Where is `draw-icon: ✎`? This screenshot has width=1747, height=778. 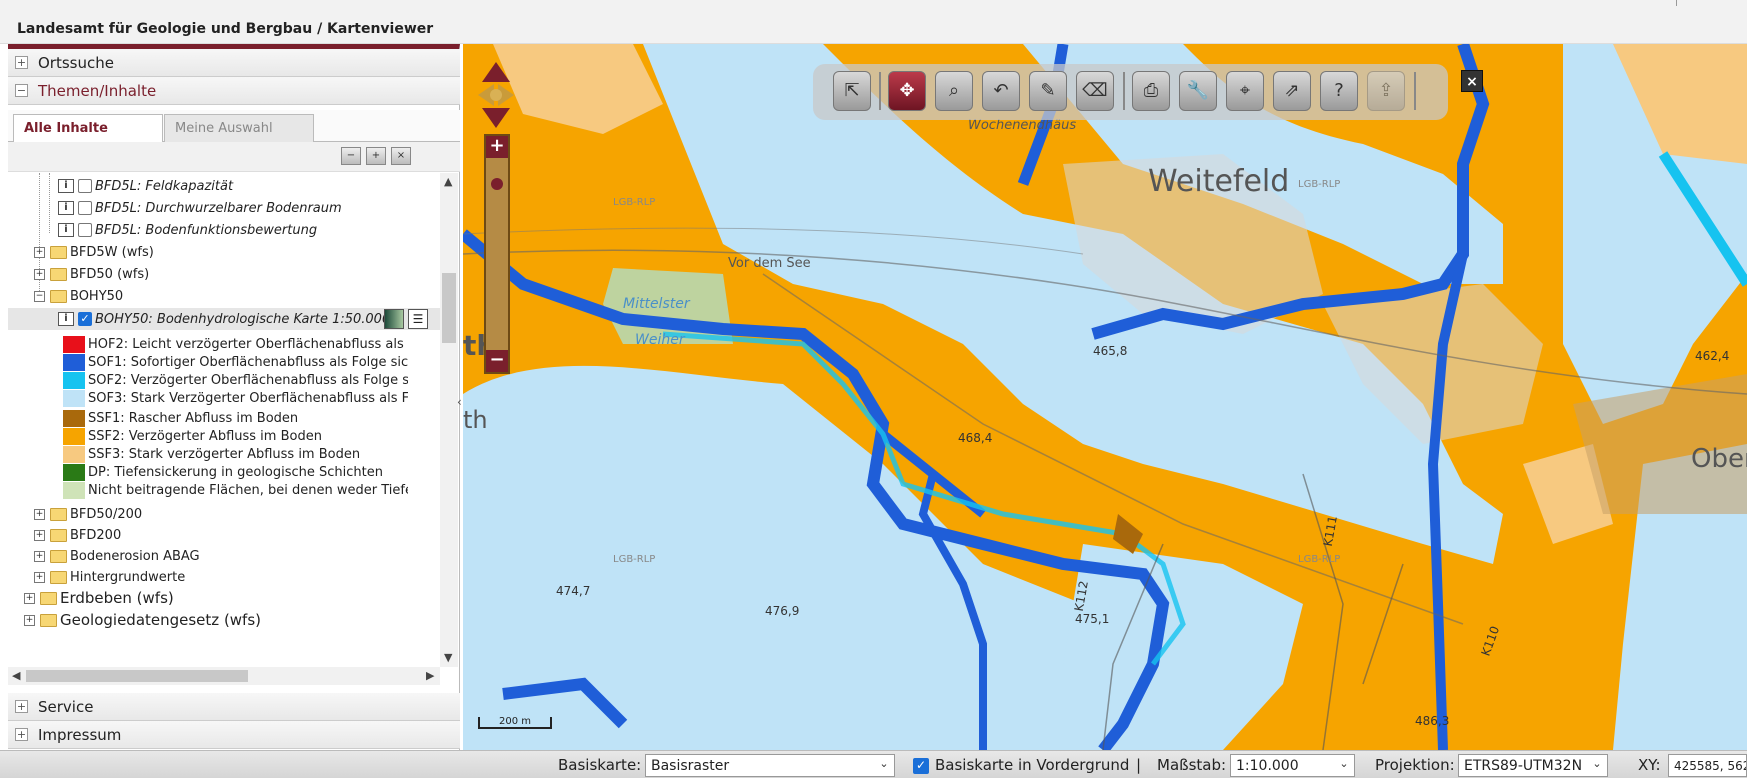
draw-icon: ✎ is located at coordinates (1048, 91).